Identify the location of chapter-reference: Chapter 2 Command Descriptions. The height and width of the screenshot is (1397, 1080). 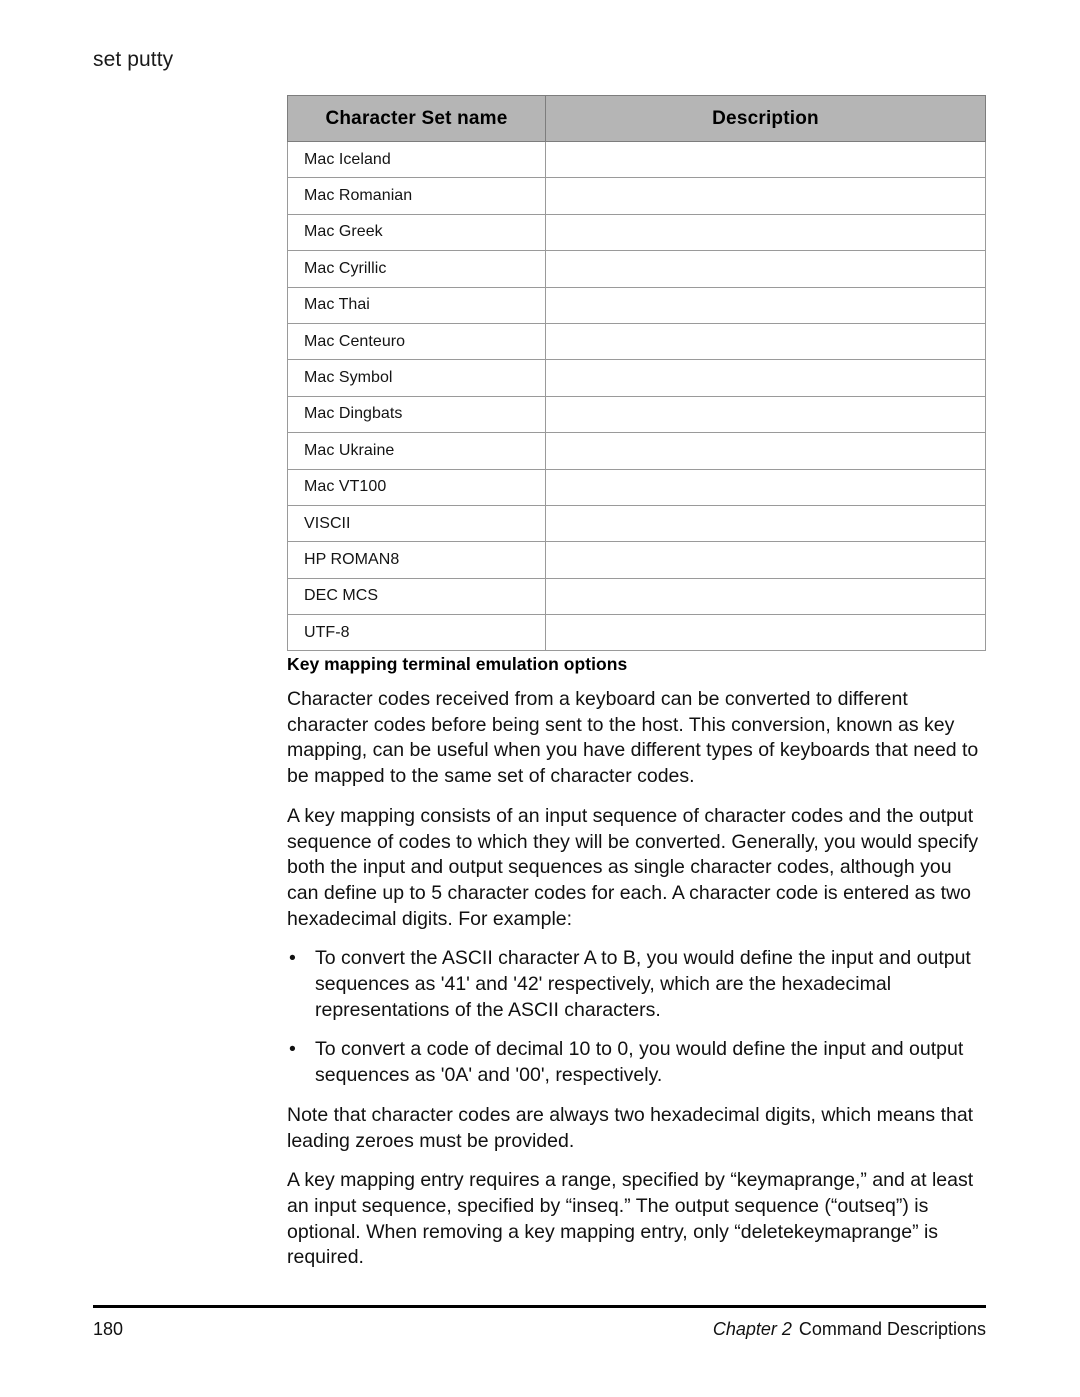
(849, 1329).